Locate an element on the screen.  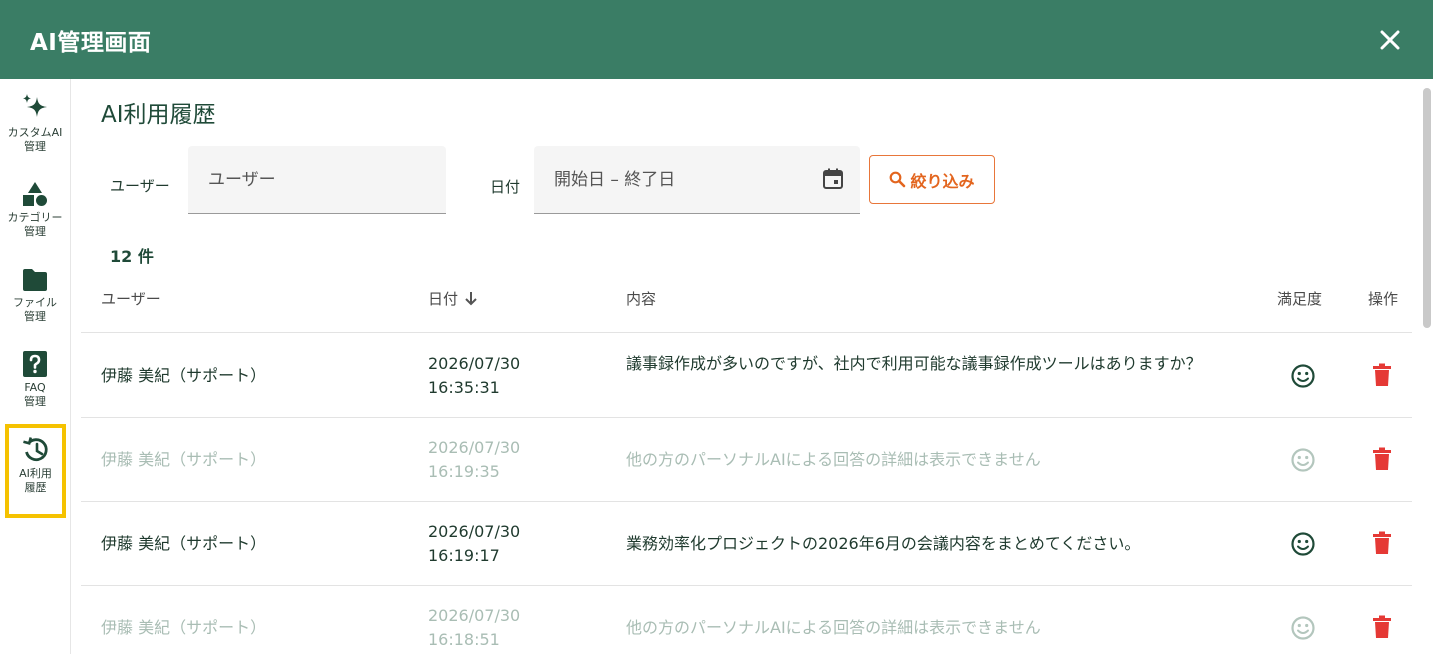
folder-icon is located at coordinates (35, 280).